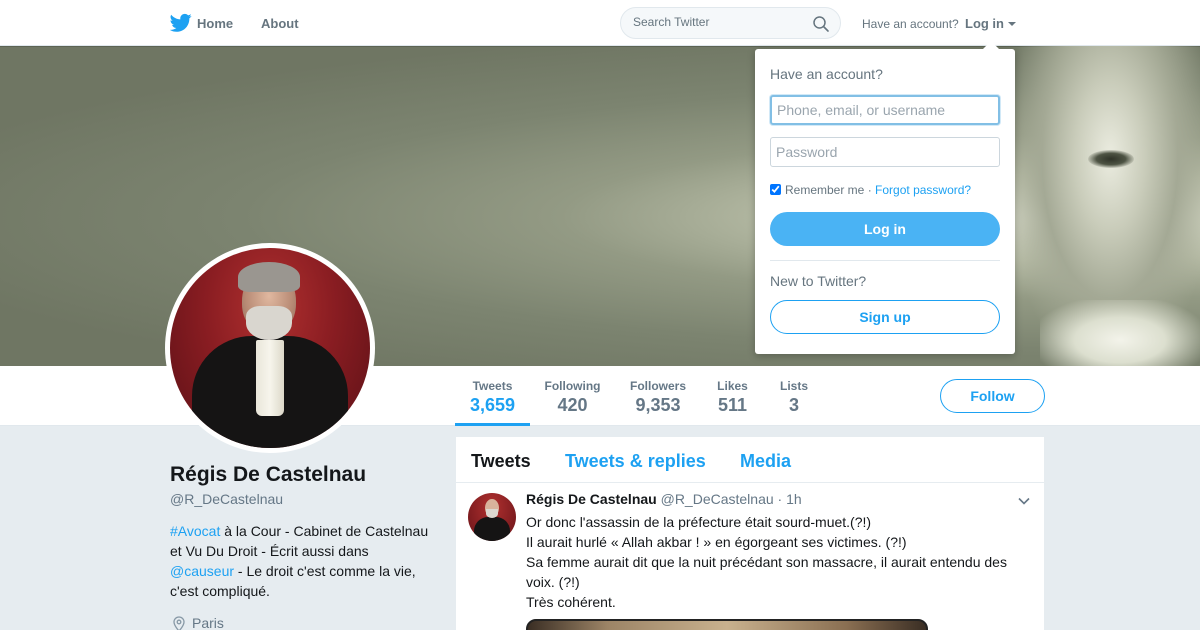 The width and height of the screenshot is (1200, 630). What do you see at coordinates (492, 513) in the screenshot?
I see `tweet-avatar-beard` at bounding box center [492, 513].